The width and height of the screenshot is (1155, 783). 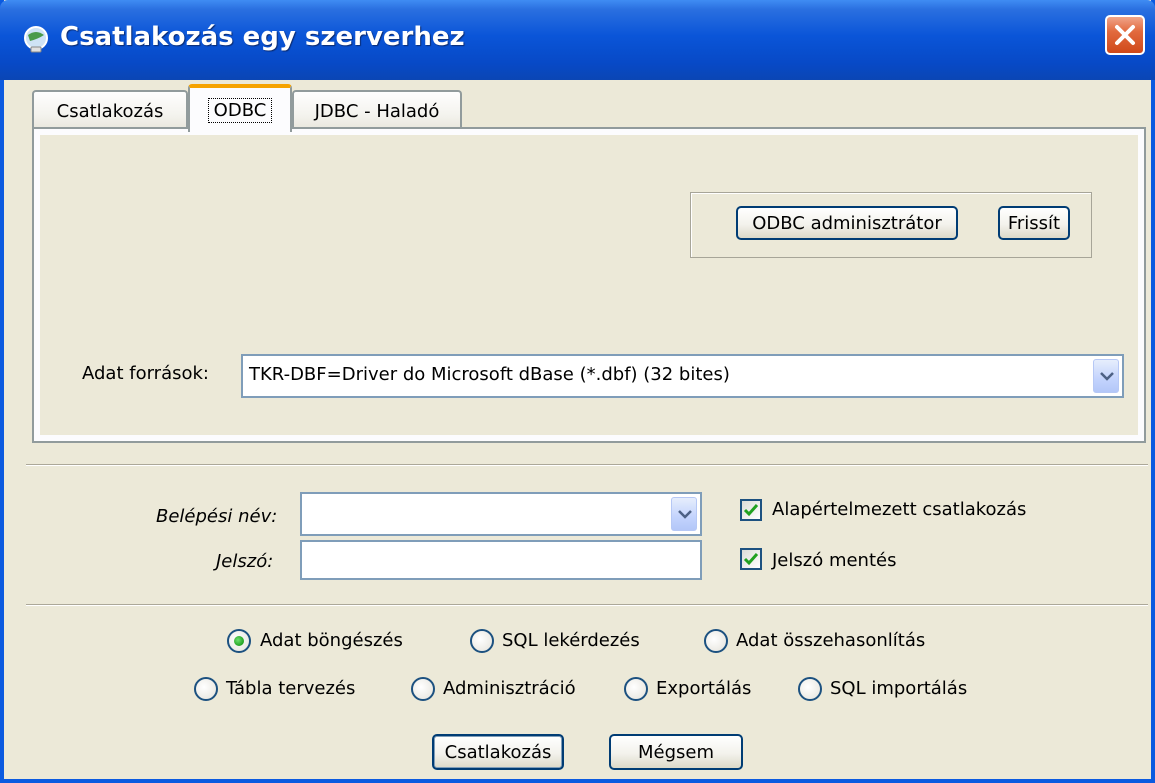 I want to click on mode-label: Adminisztráció, so click(x=509, y=688).